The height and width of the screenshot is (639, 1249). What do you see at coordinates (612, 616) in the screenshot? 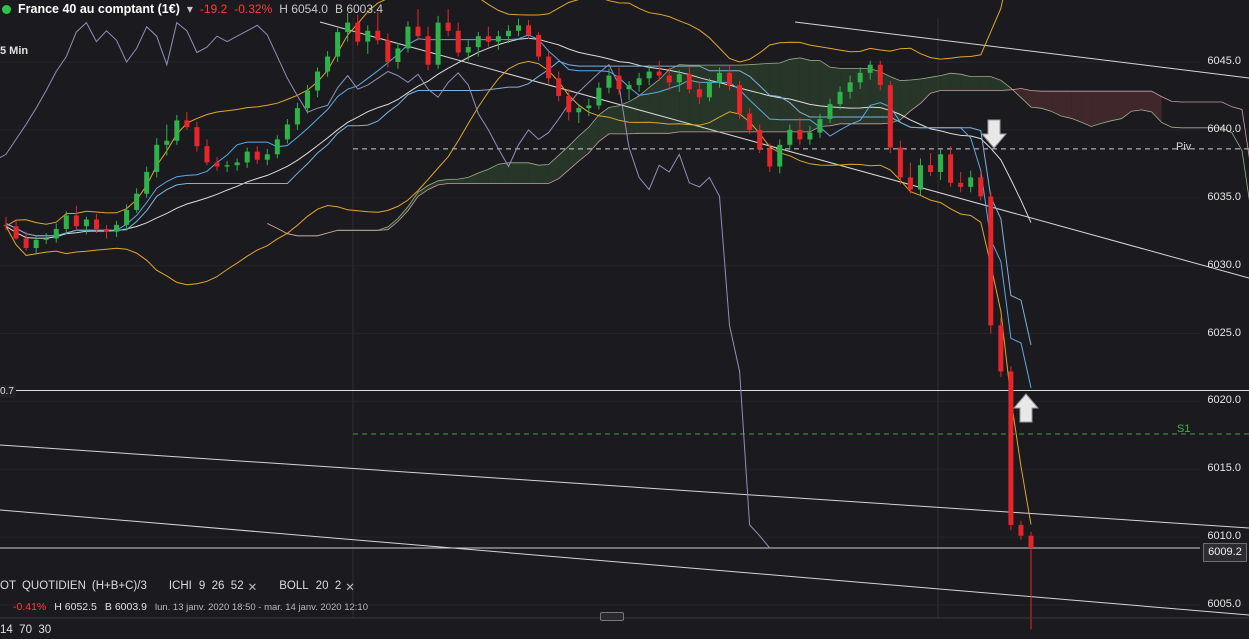
I see `pane-resize-handle` at bounding box center [612, 616].